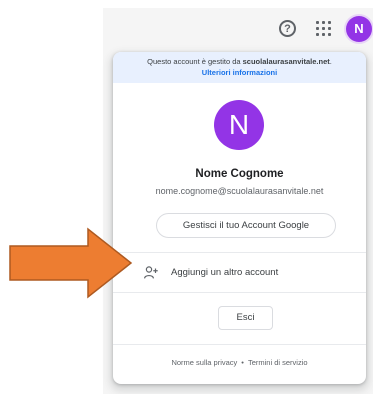 The height and width of the screenshot is (394, 373). Describe the element at coordinates (195, 61) in the screenshot. I see `notice-prefix: Questo account è gestito da` at that location.